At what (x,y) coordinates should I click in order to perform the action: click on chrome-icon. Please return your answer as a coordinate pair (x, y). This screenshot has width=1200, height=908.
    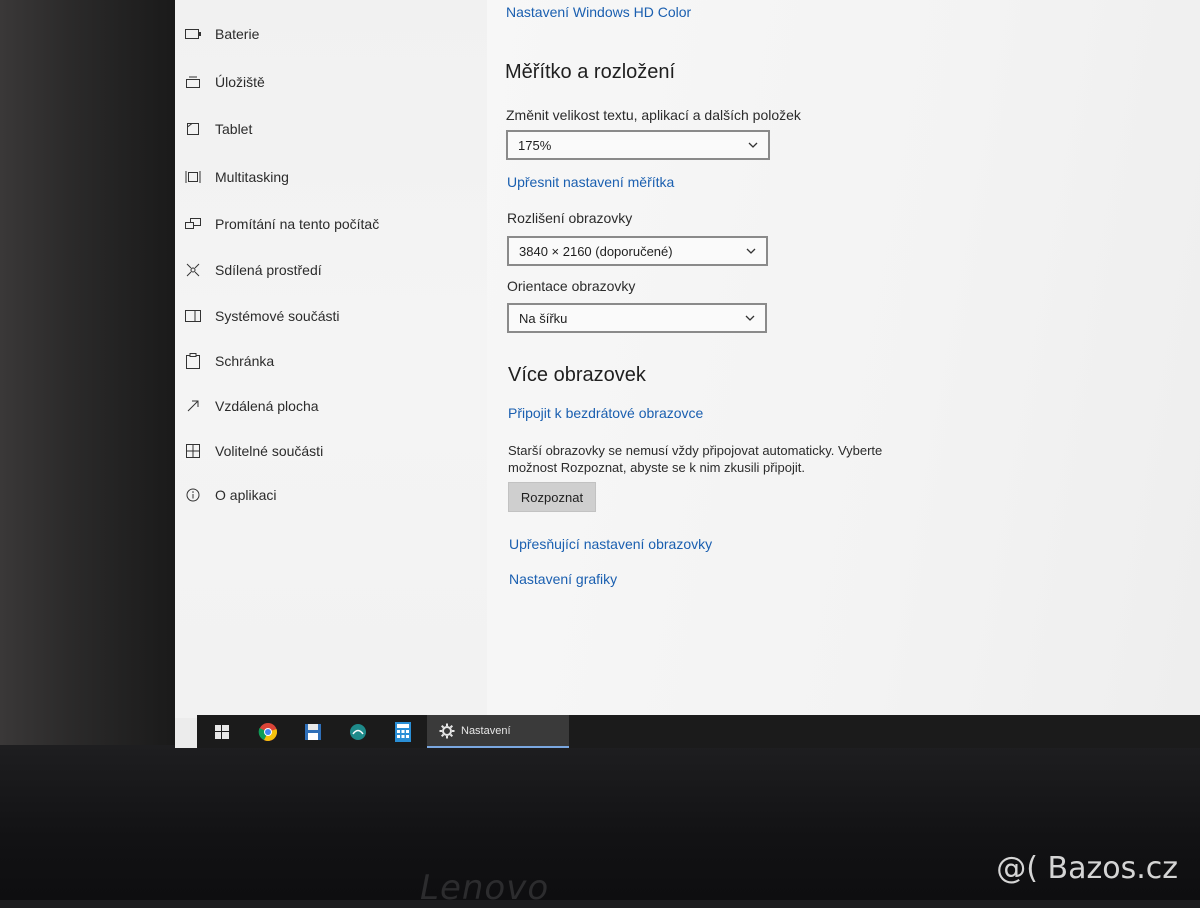
    Looking at the image, I should click on (268, 732).